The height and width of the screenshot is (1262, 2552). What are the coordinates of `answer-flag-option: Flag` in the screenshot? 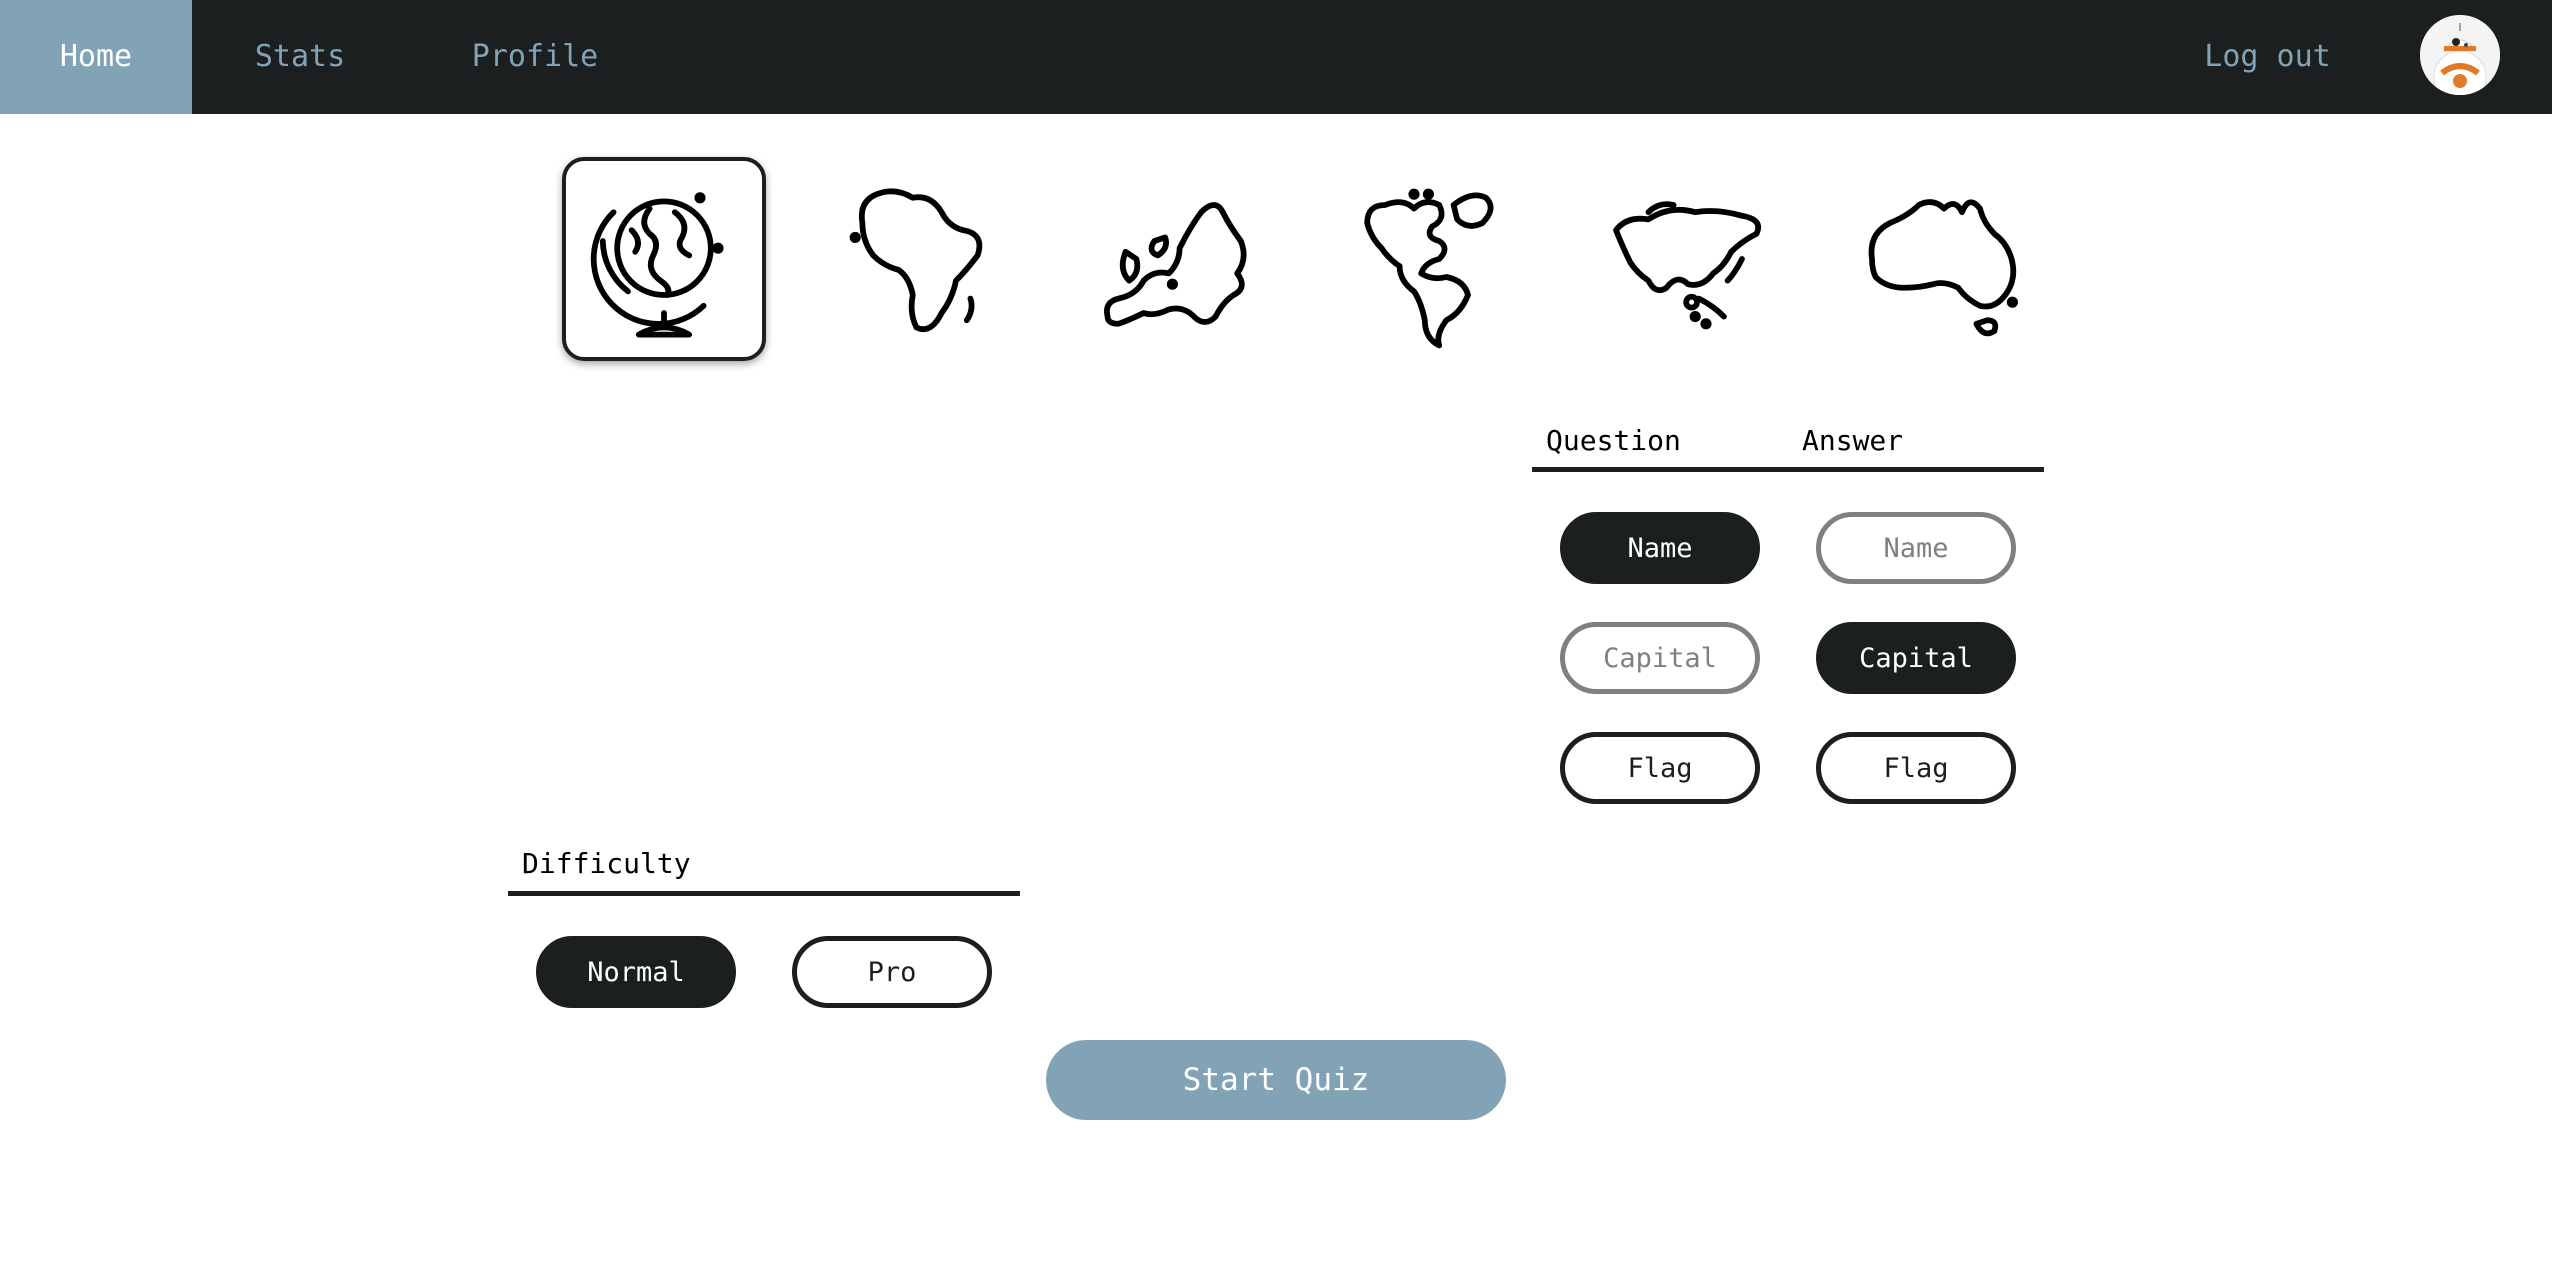 It's located at (1916, 768).